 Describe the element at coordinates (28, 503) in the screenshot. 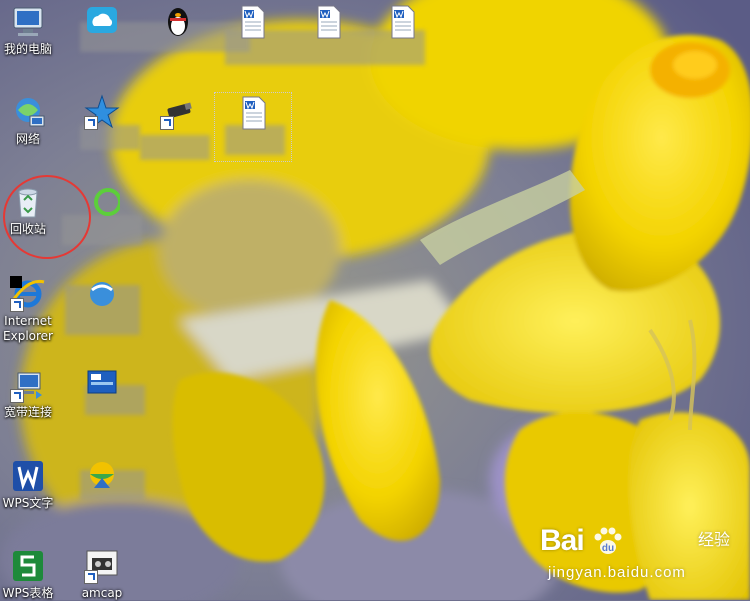

I see `desktop-icon-label: WPS文字` at that location.